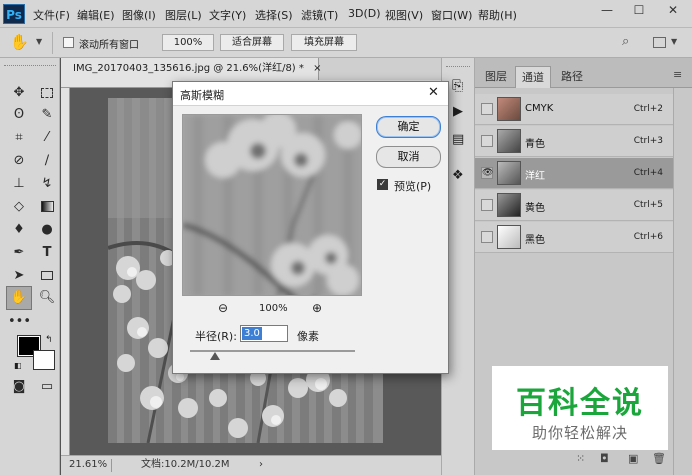 This screenshot has width=692, height=475. I want to click on adjustments-icon: ❖, so click(458, 175).